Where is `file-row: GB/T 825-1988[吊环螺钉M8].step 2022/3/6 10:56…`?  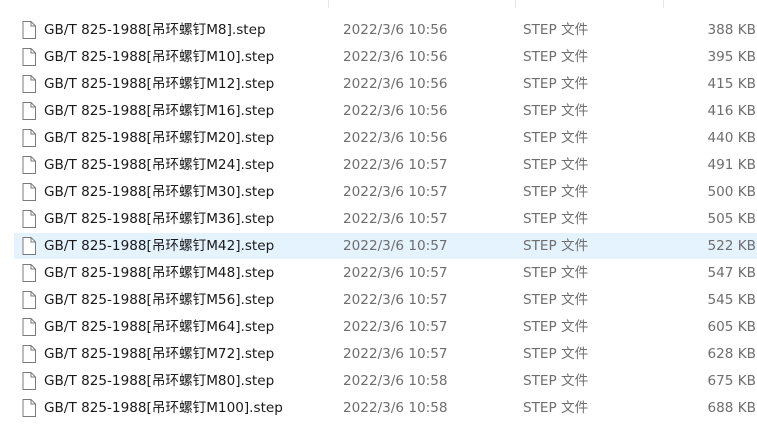 file-row: GB/T 825-1988[吊环螺钉M8].step 2022/3/6 10:56… is located at coordinates (385, 30).